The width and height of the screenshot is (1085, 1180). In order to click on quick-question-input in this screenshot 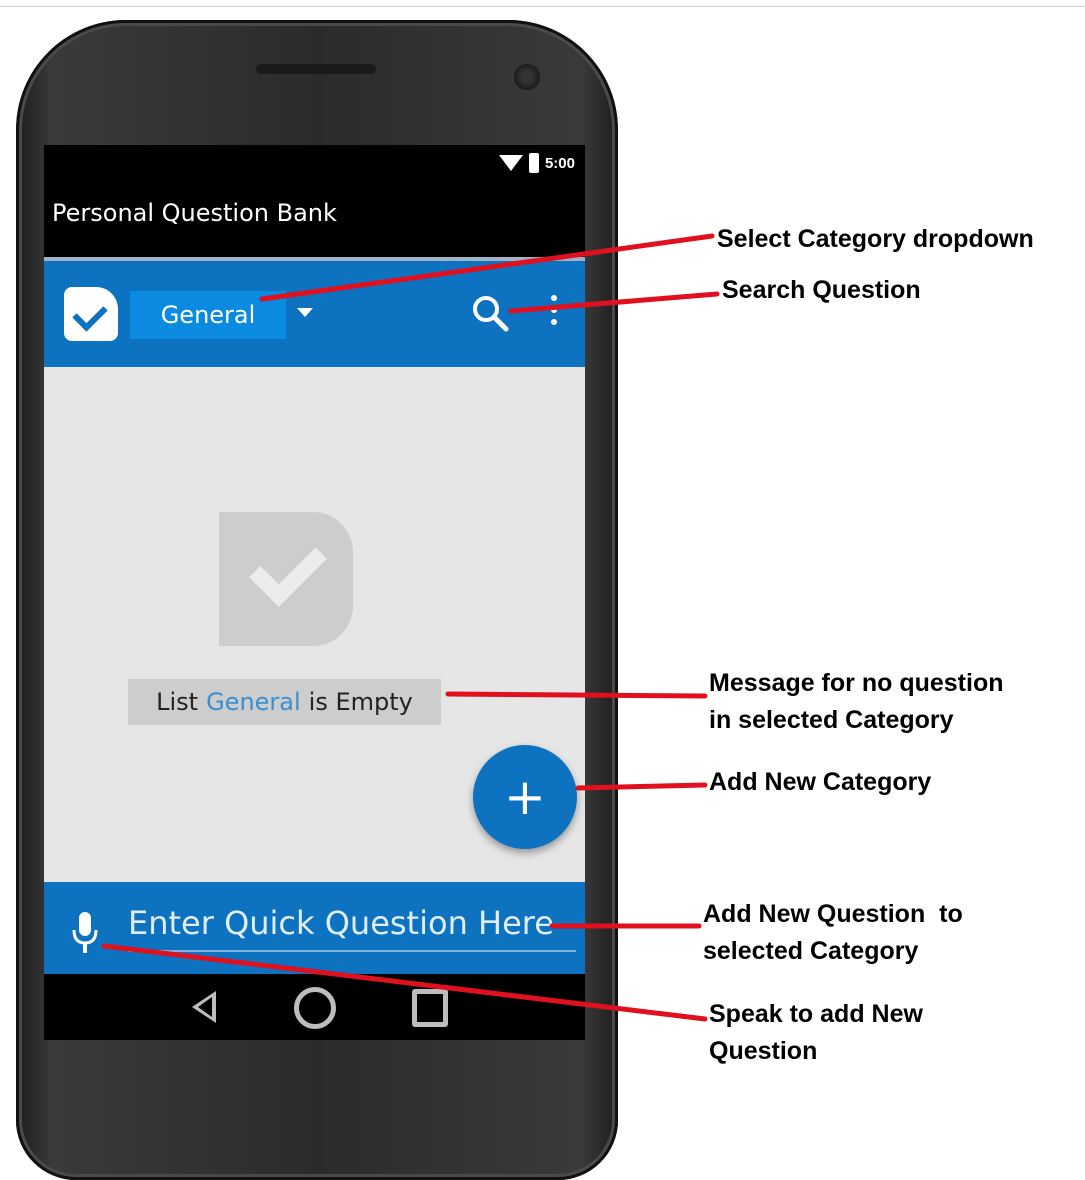, I will do `click(352, 924)`.